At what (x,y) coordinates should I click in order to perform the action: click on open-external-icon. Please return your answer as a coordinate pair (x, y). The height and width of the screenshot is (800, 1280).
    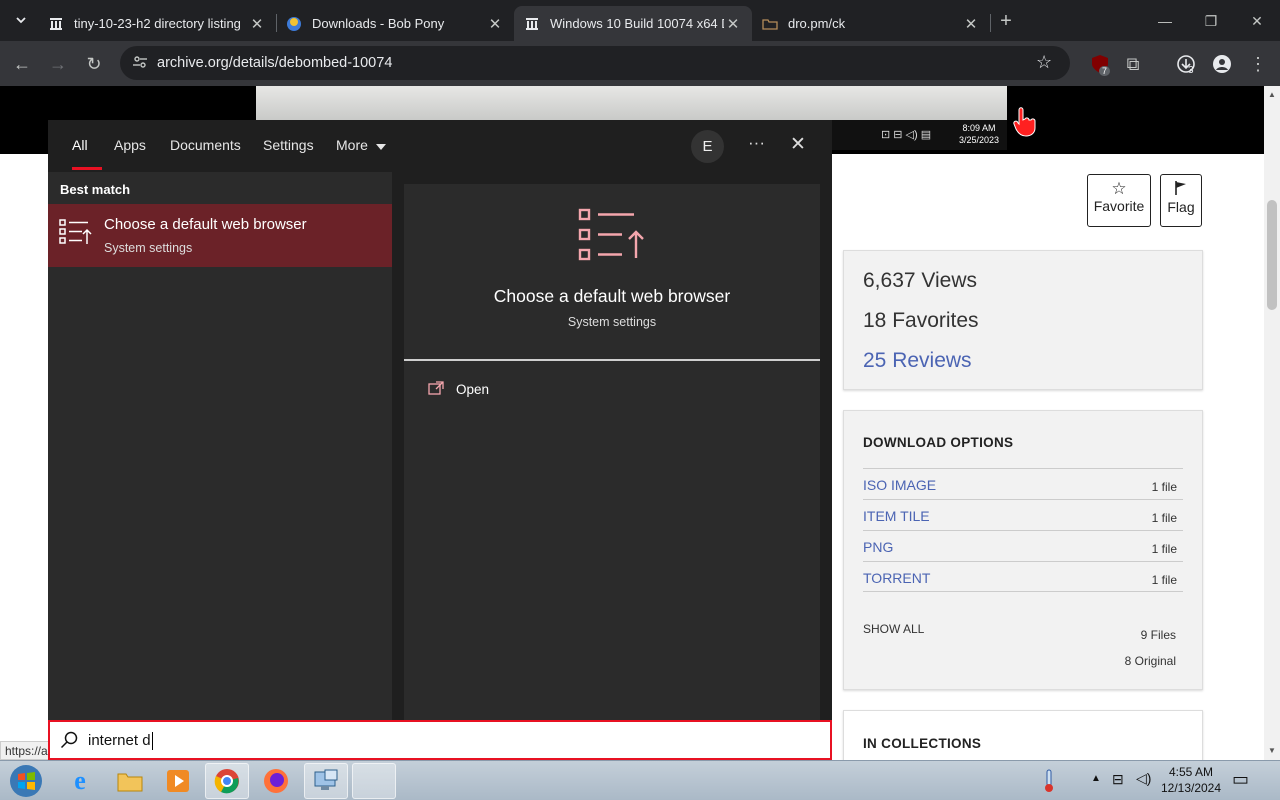
    Looking at the image, I should click on (436, 388).